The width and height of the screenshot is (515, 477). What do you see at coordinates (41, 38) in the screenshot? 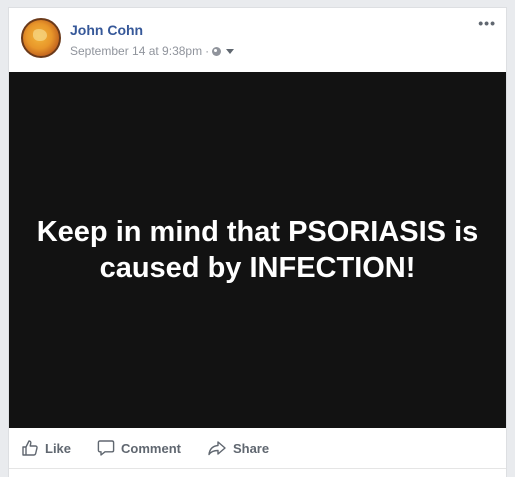
I see `avatar` at bounding box center [41, 38].